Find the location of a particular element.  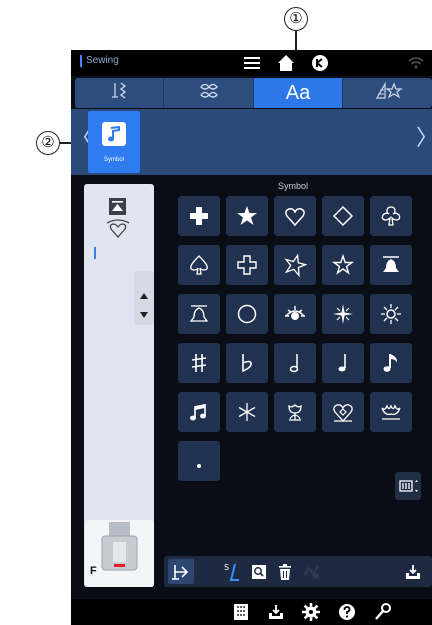

plus-outline-icon is located at coordinates (247, 265).